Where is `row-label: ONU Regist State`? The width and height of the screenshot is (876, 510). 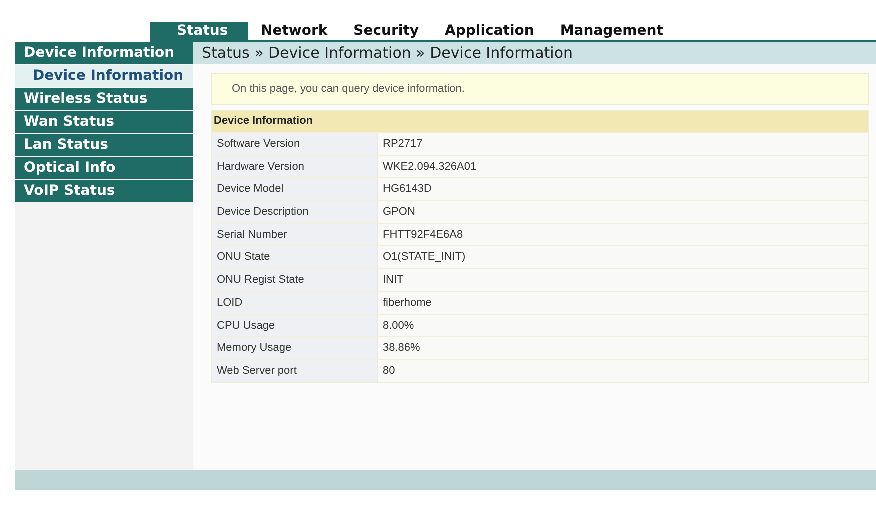 row-label: ONU Regist State is located at coordinates (294, 280).